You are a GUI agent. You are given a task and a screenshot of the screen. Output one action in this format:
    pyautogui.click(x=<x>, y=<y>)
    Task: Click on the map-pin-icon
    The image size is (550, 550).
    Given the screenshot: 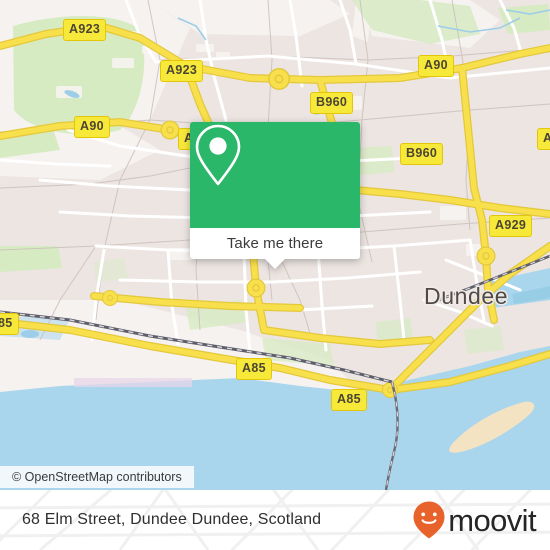 What is the action you would take?
    pyautogui.click(x=218, y=155)
    